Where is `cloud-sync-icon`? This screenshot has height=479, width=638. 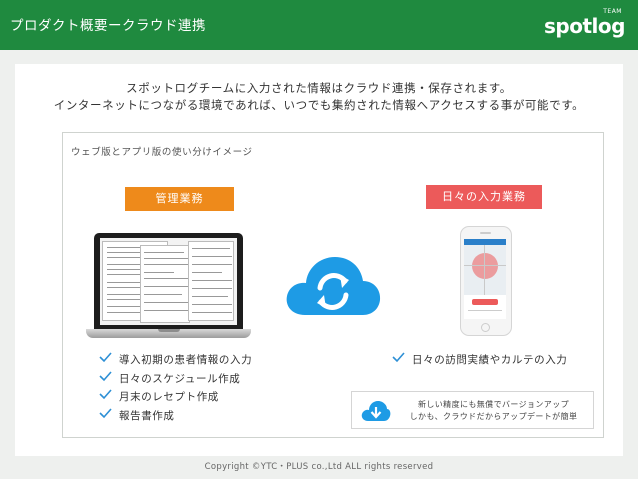
cloud-sync-icon is located at coordinates (333, 286).